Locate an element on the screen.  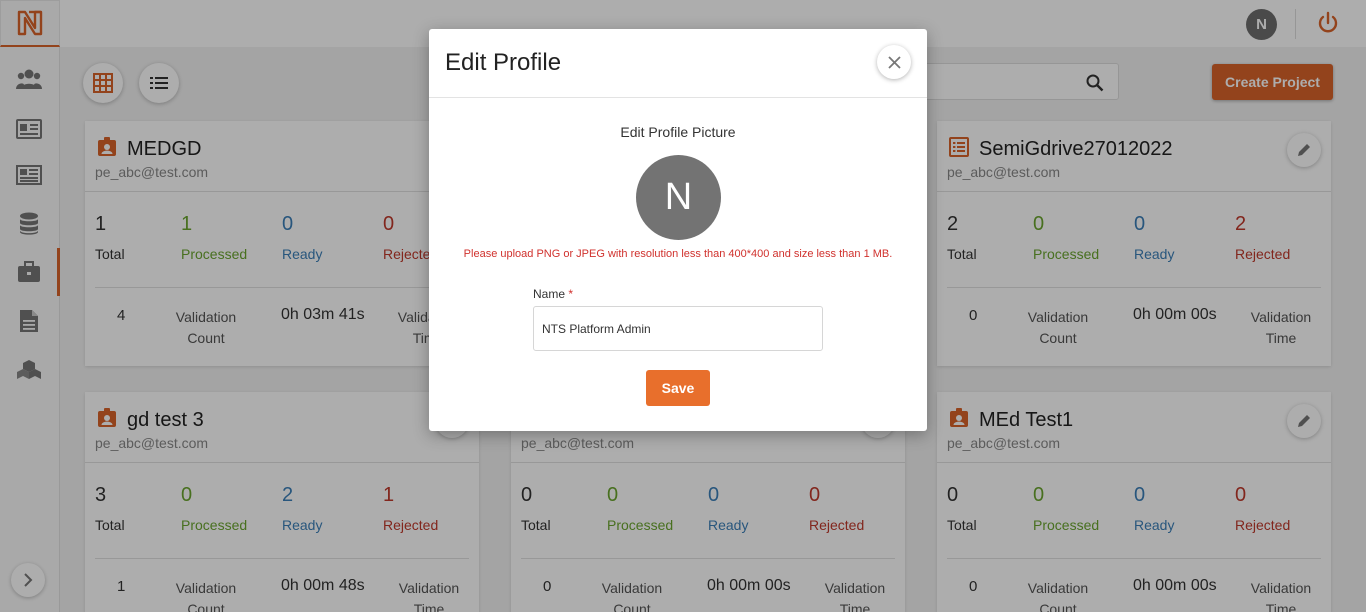
profile-picture-label: Edit Profile Picture is located at coordinates (678, 132).